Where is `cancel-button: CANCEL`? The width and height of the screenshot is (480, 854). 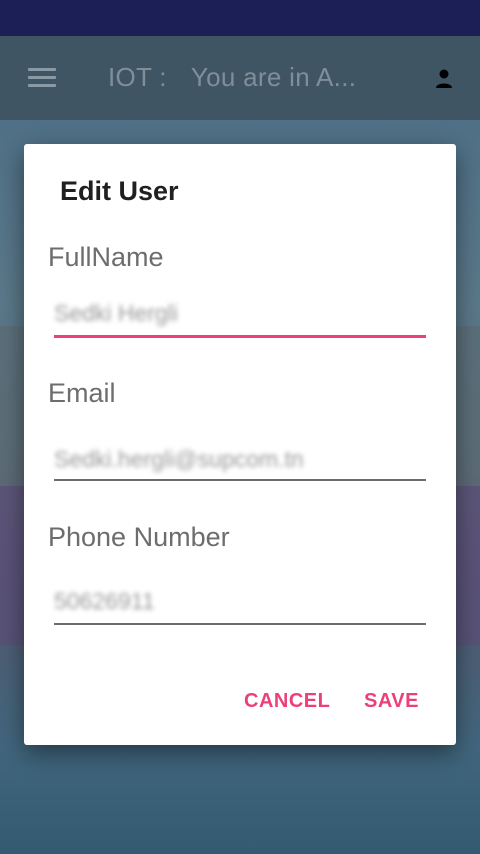
cancel-button: CANCEL is located at coordinates (287, 701).